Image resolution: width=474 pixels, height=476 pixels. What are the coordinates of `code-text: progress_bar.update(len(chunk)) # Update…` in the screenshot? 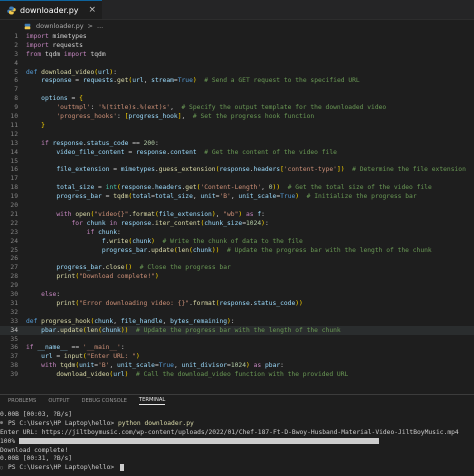 It's located at (266, 250).